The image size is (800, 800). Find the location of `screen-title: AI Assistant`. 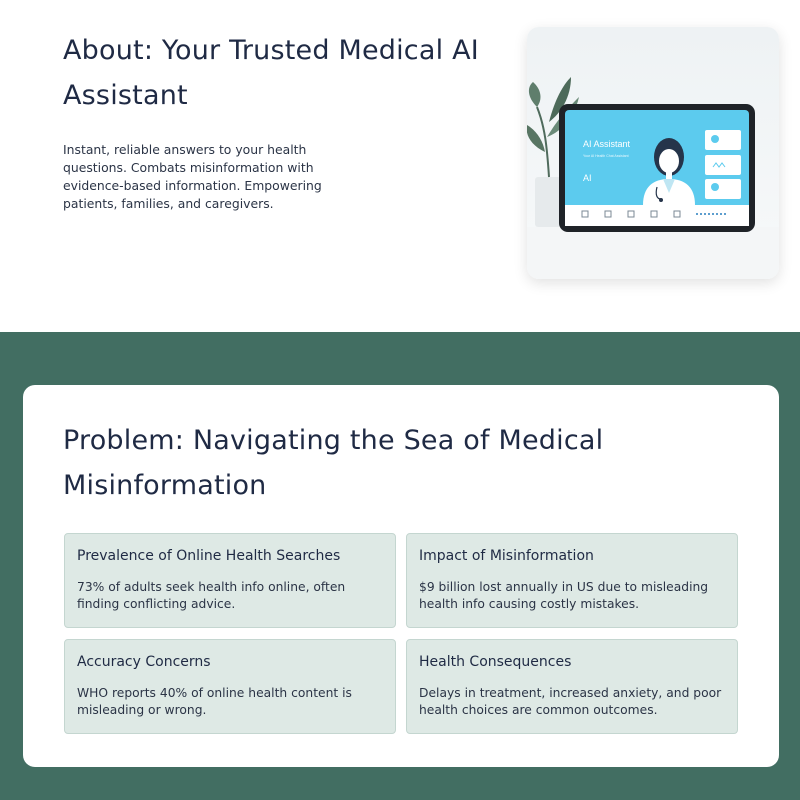

screen-title: AI Assistant is located at coordinates (607, 144).